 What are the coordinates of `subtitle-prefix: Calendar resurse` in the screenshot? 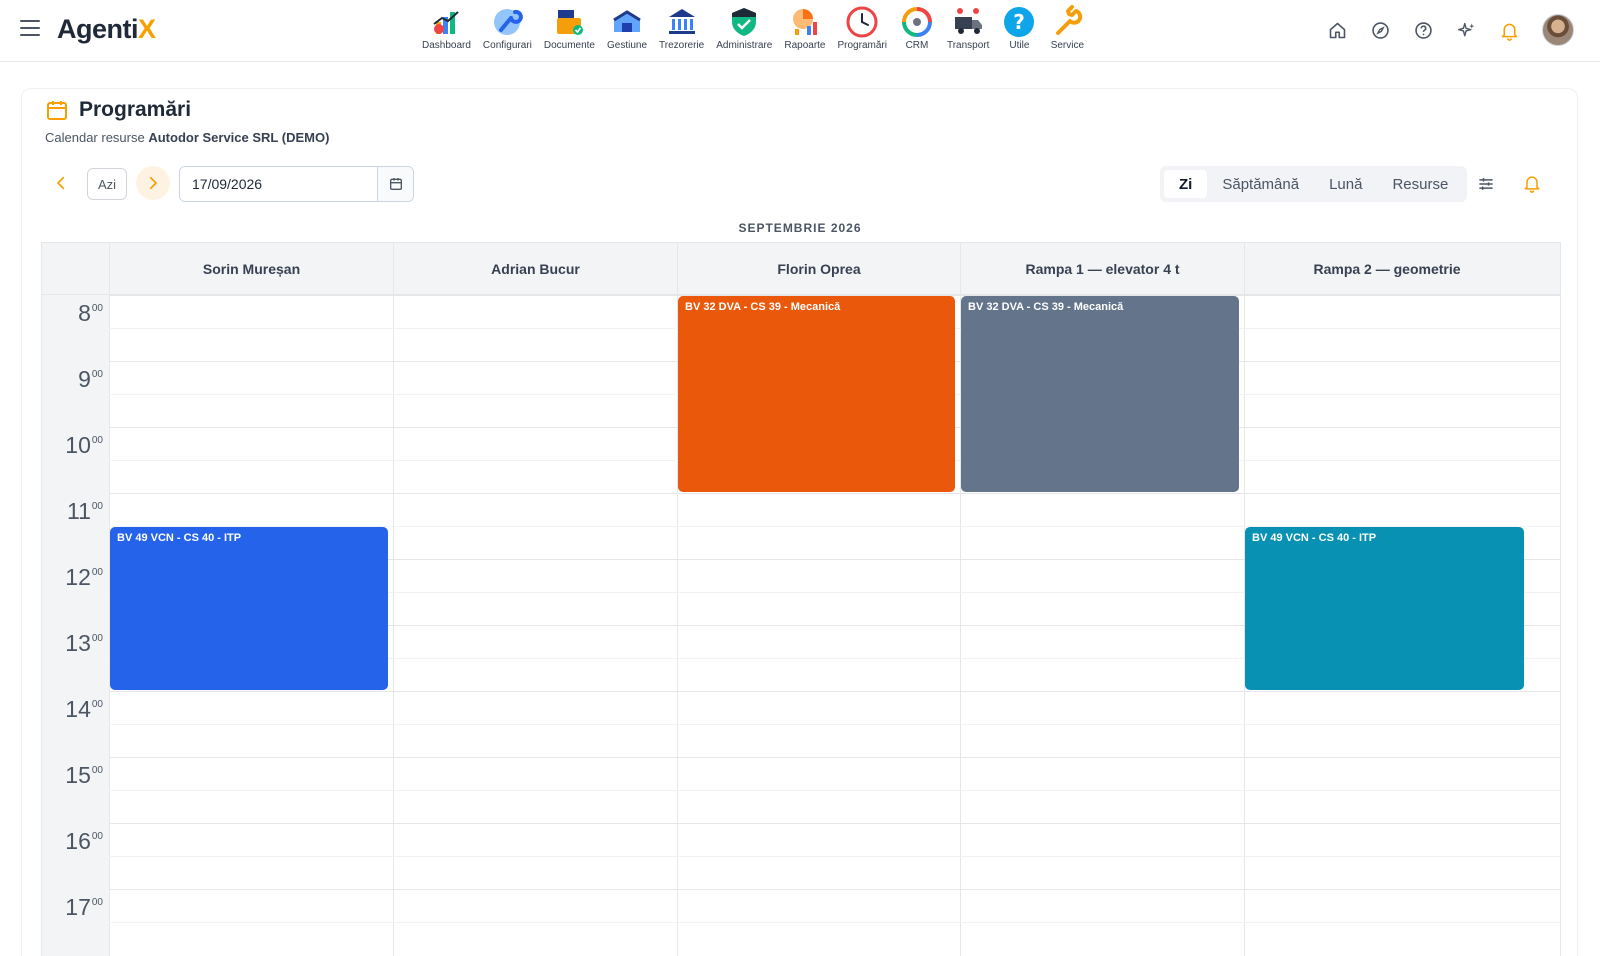 It's located at (95, 137).